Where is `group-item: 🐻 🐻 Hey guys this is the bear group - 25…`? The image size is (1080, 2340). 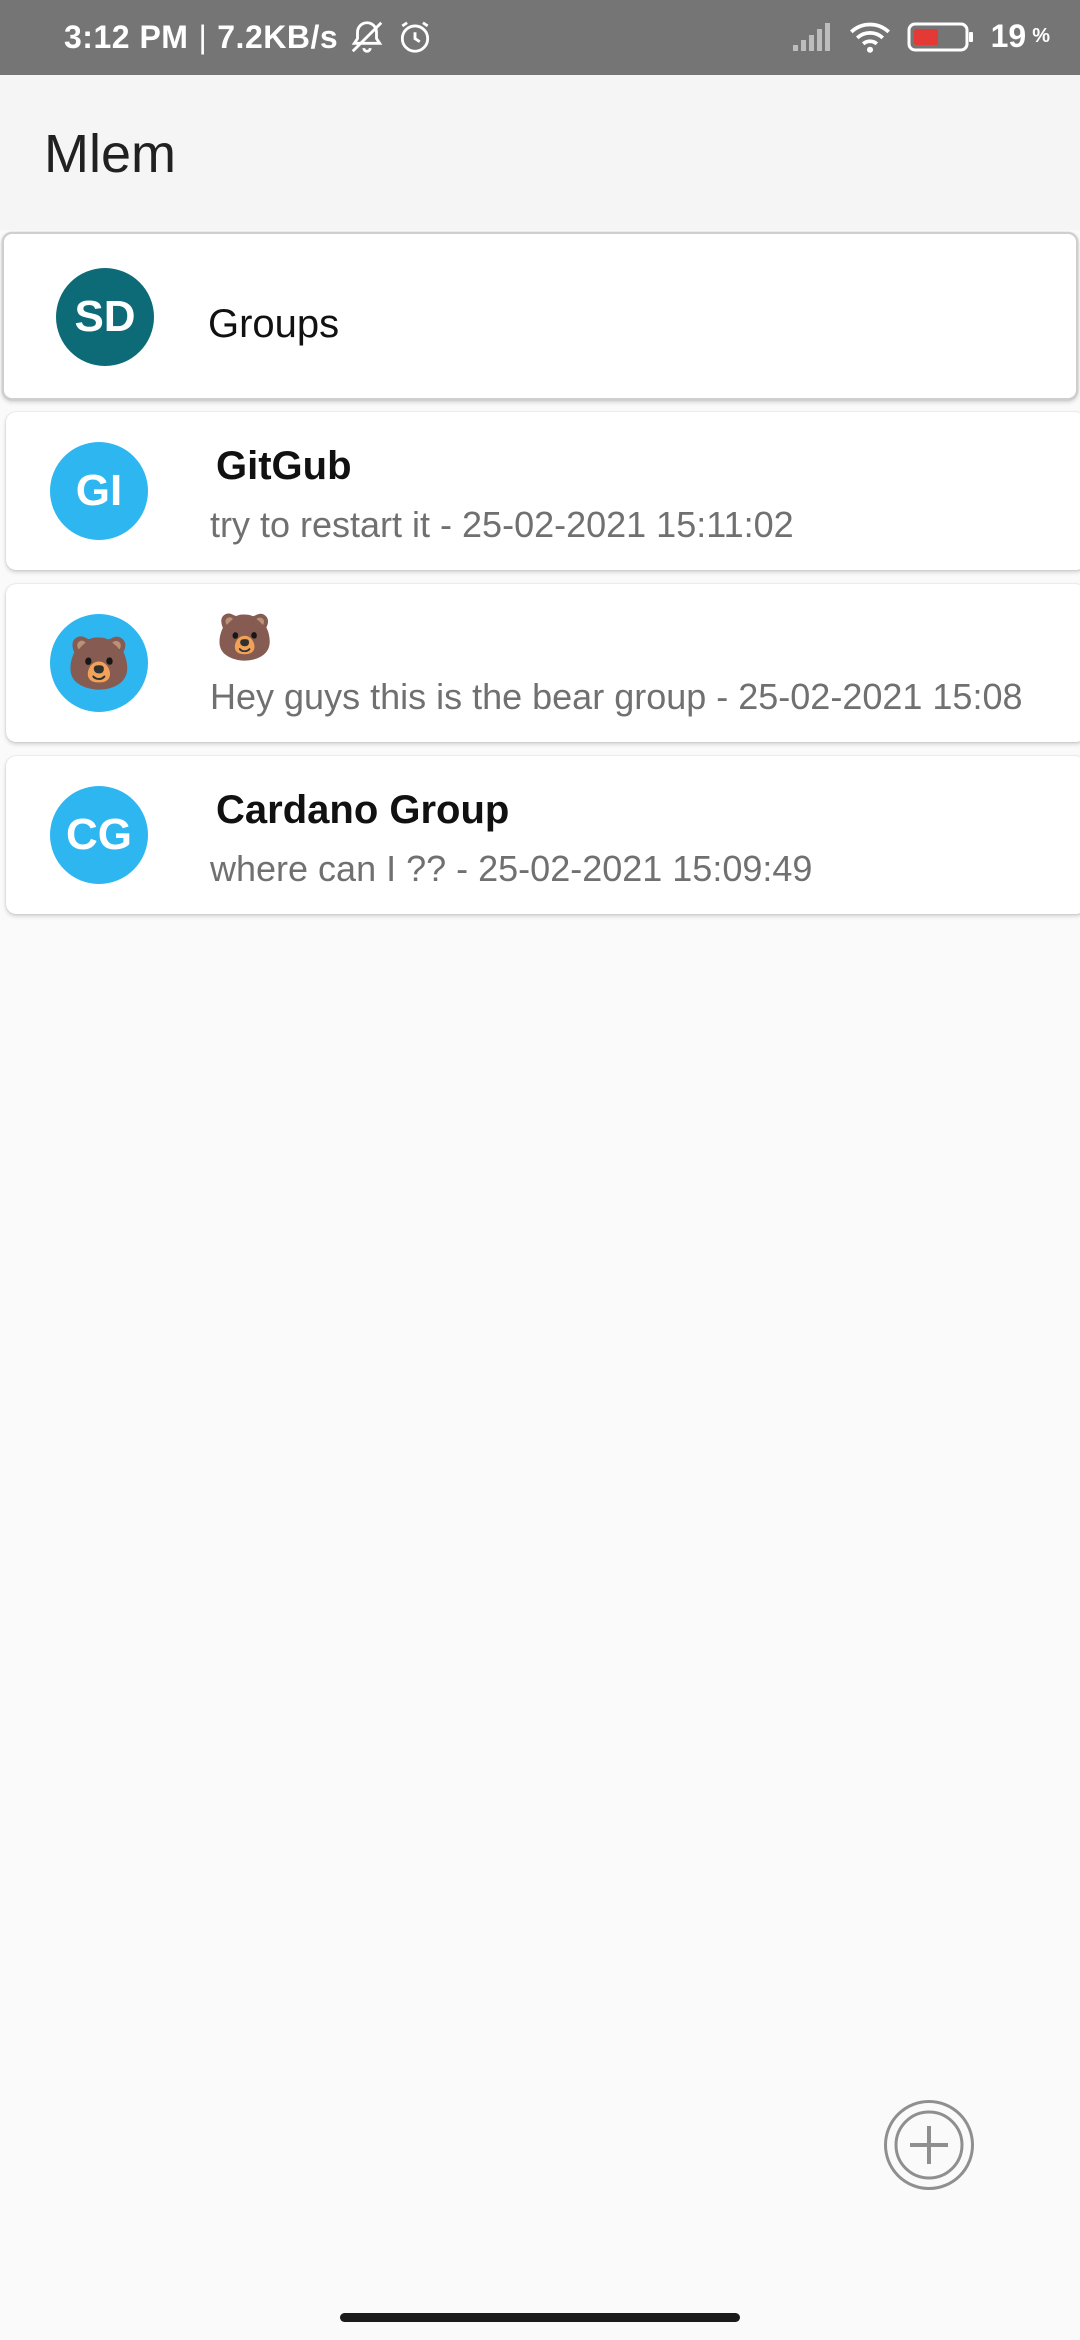
group-item: 🐻 🐻 Hey guys this is the bear group - 25… is located at coordinates (543, 663).